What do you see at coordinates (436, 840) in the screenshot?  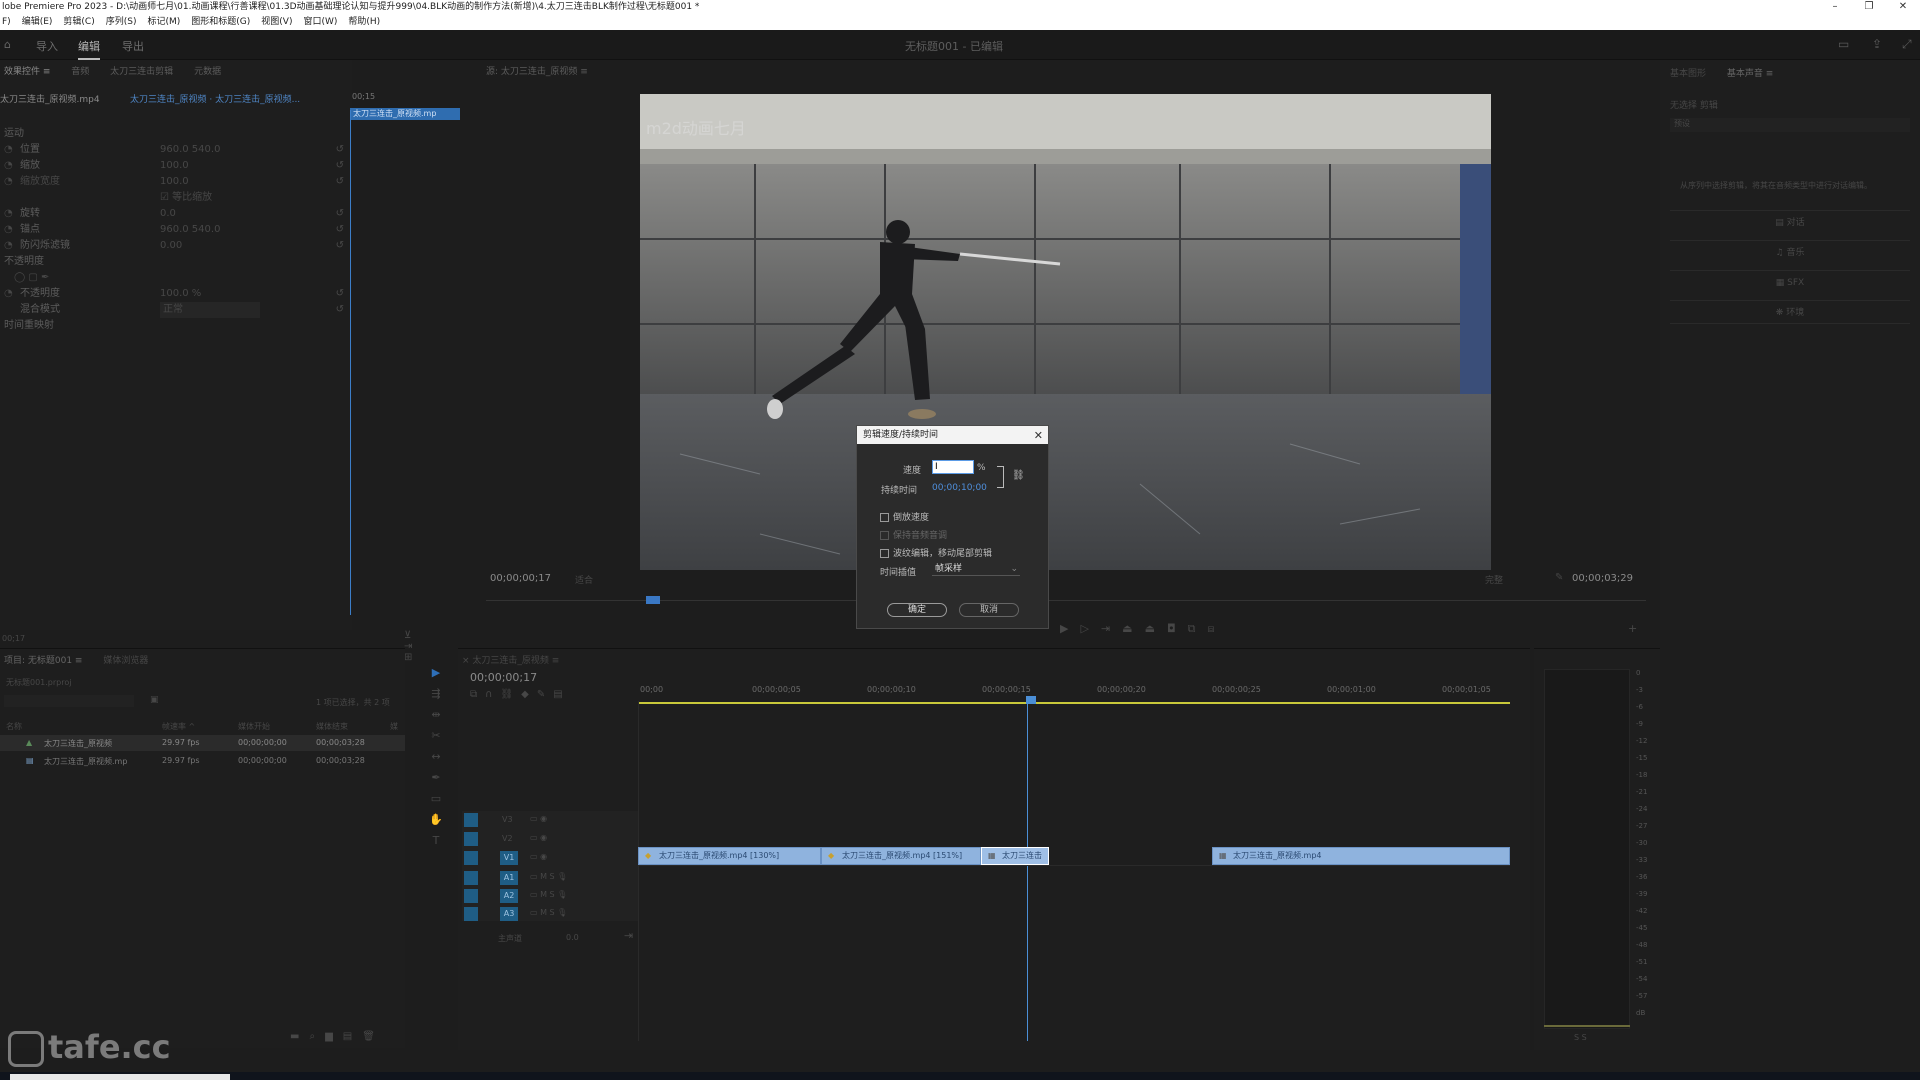 I see `type-icon: T` at bounding box center [436, 840].